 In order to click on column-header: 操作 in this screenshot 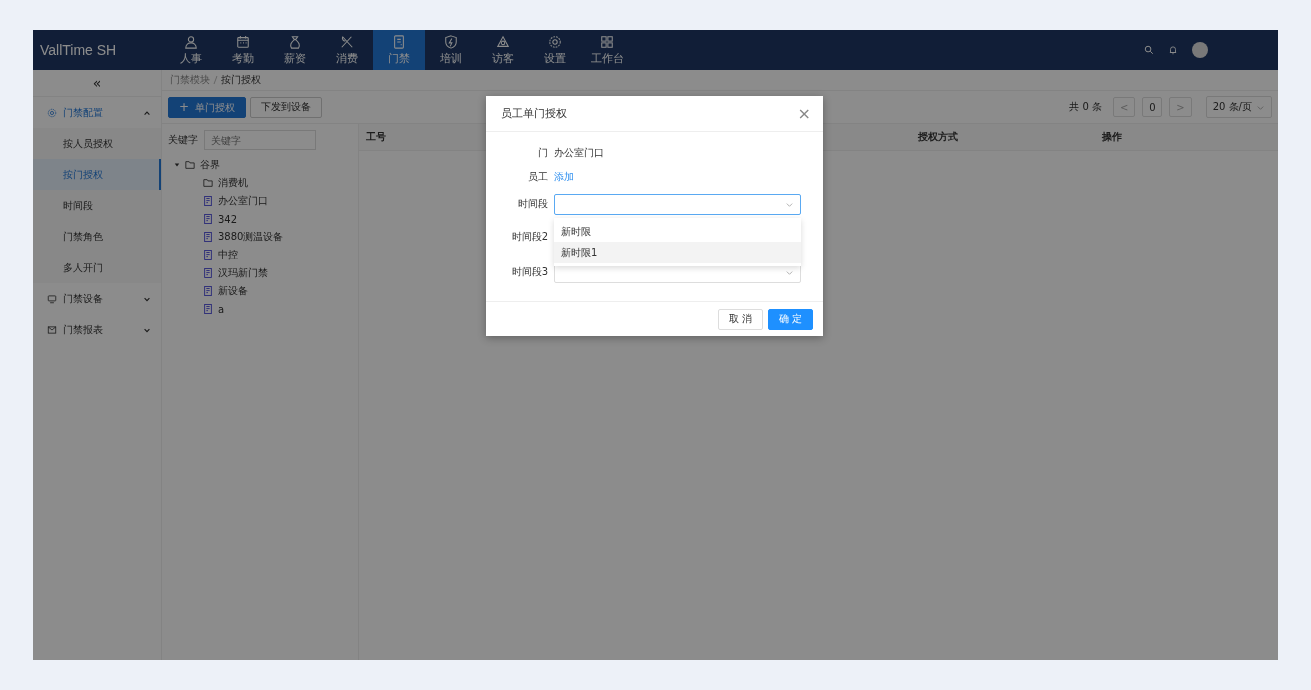, I will do `click(1112, 137)`.